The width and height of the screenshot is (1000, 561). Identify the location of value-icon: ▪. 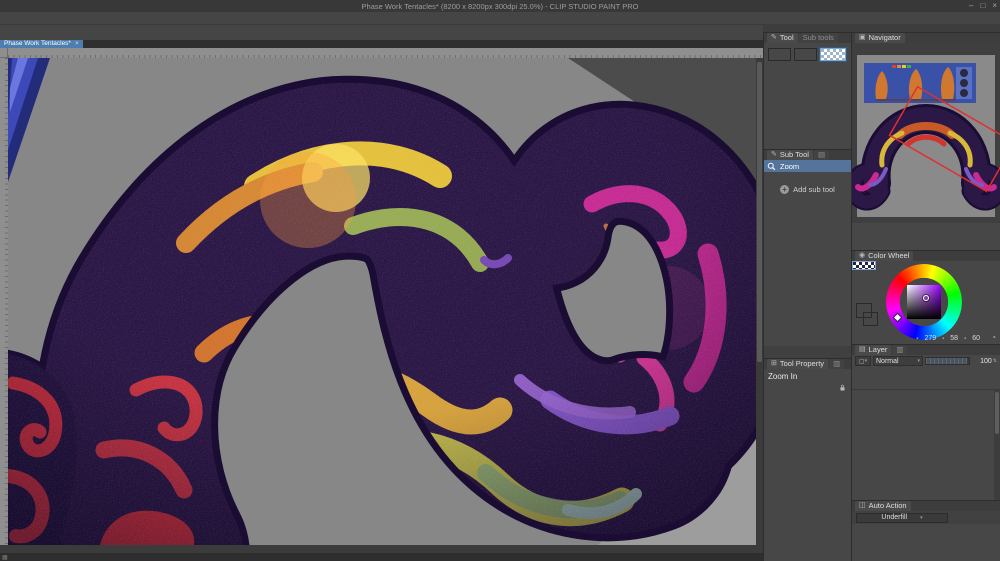
(965, 338).